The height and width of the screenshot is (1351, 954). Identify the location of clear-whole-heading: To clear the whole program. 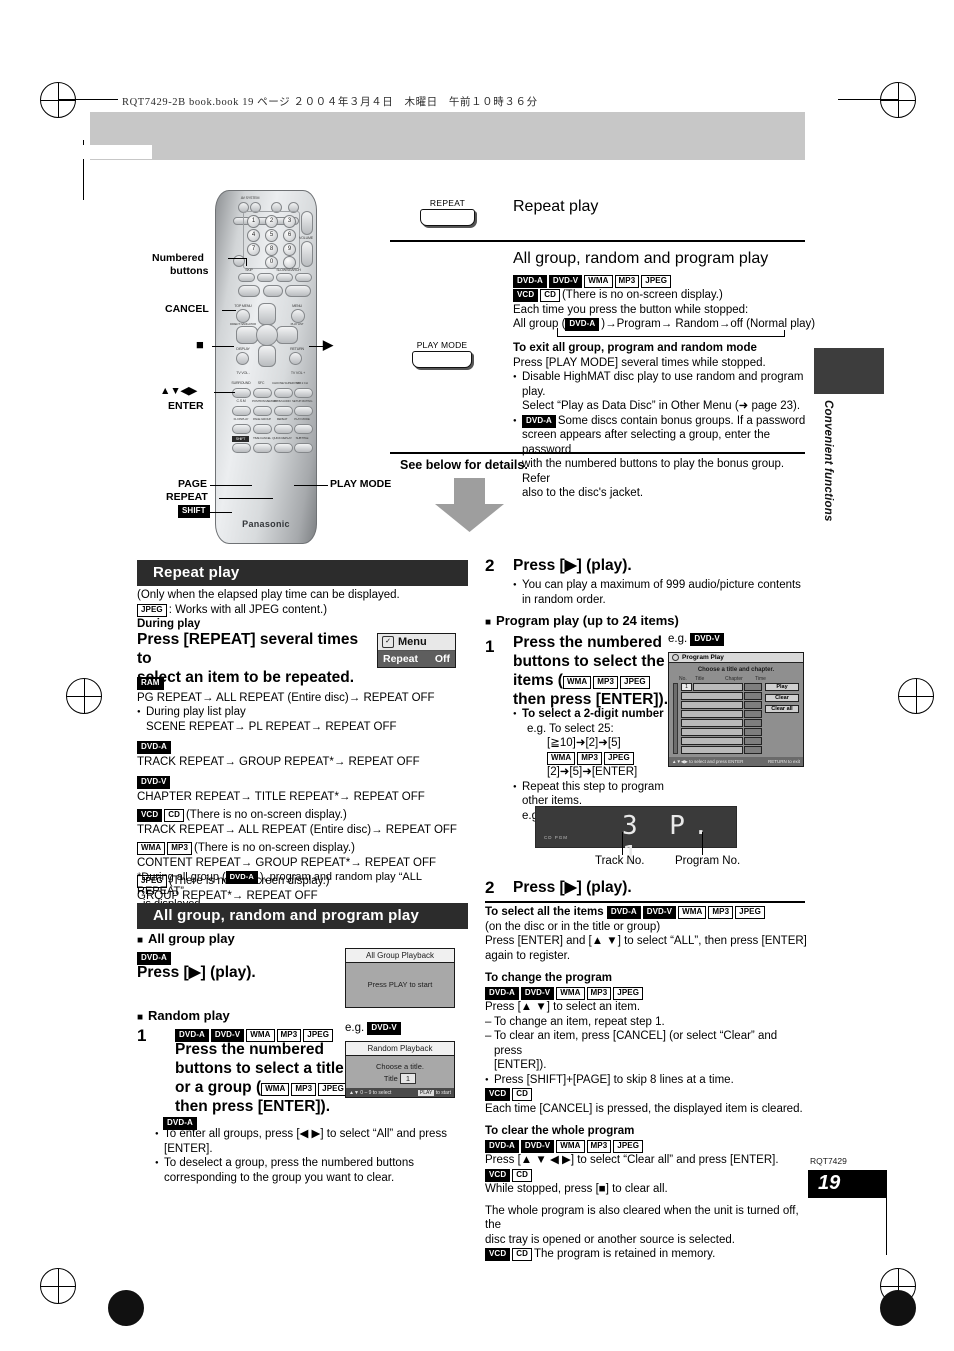
(560, 1131).